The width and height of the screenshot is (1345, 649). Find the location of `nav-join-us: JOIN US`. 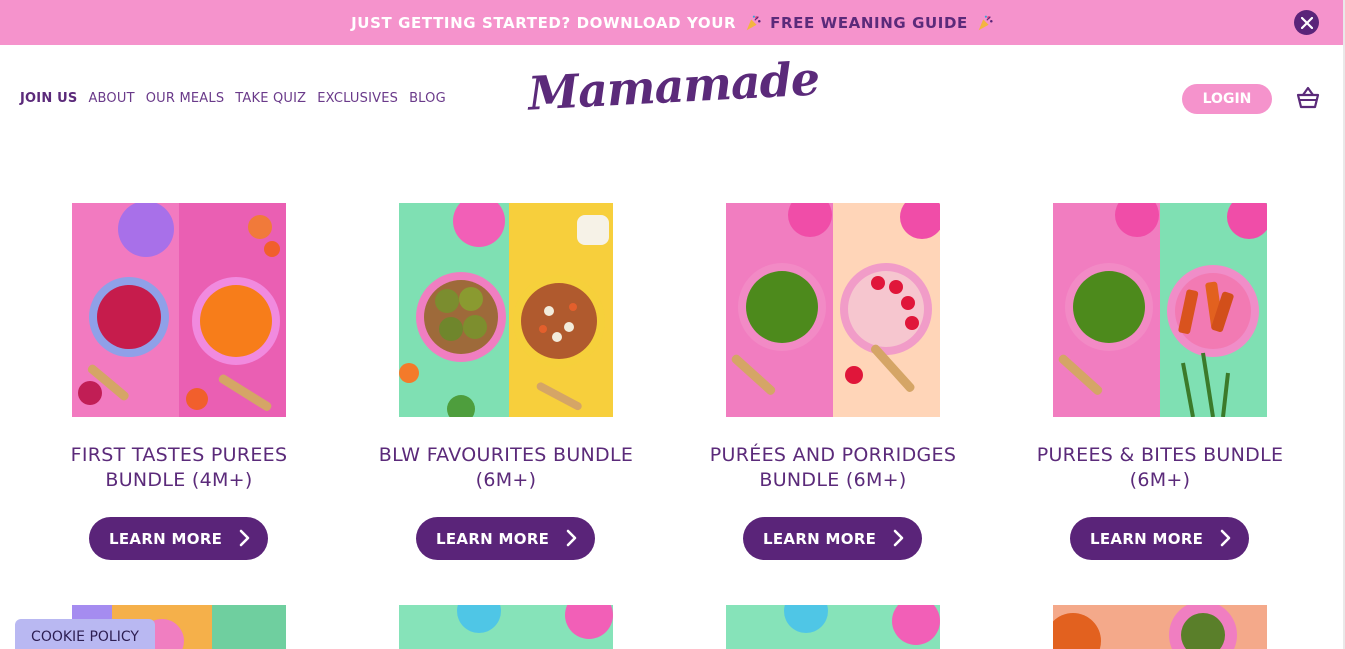

nav-join-us: JOIN US is located at coordinates (48, 98).